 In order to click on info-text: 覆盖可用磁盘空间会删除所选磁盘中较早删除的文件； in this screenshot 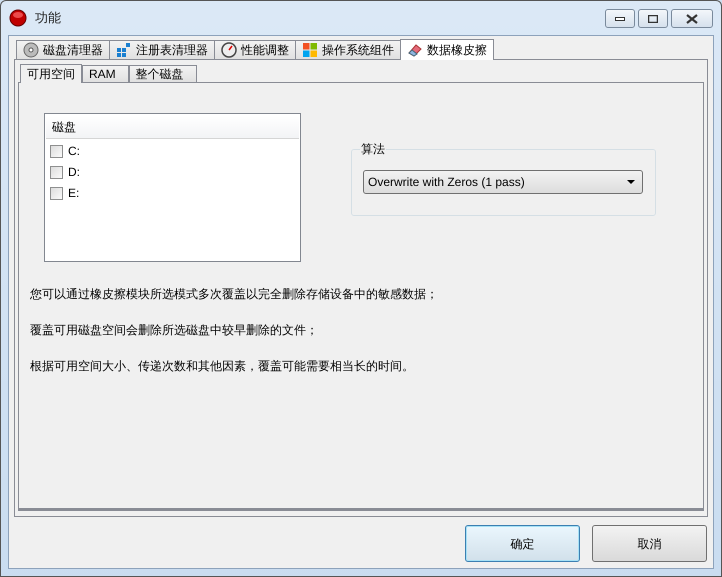, I will do `click(174, 330)`.